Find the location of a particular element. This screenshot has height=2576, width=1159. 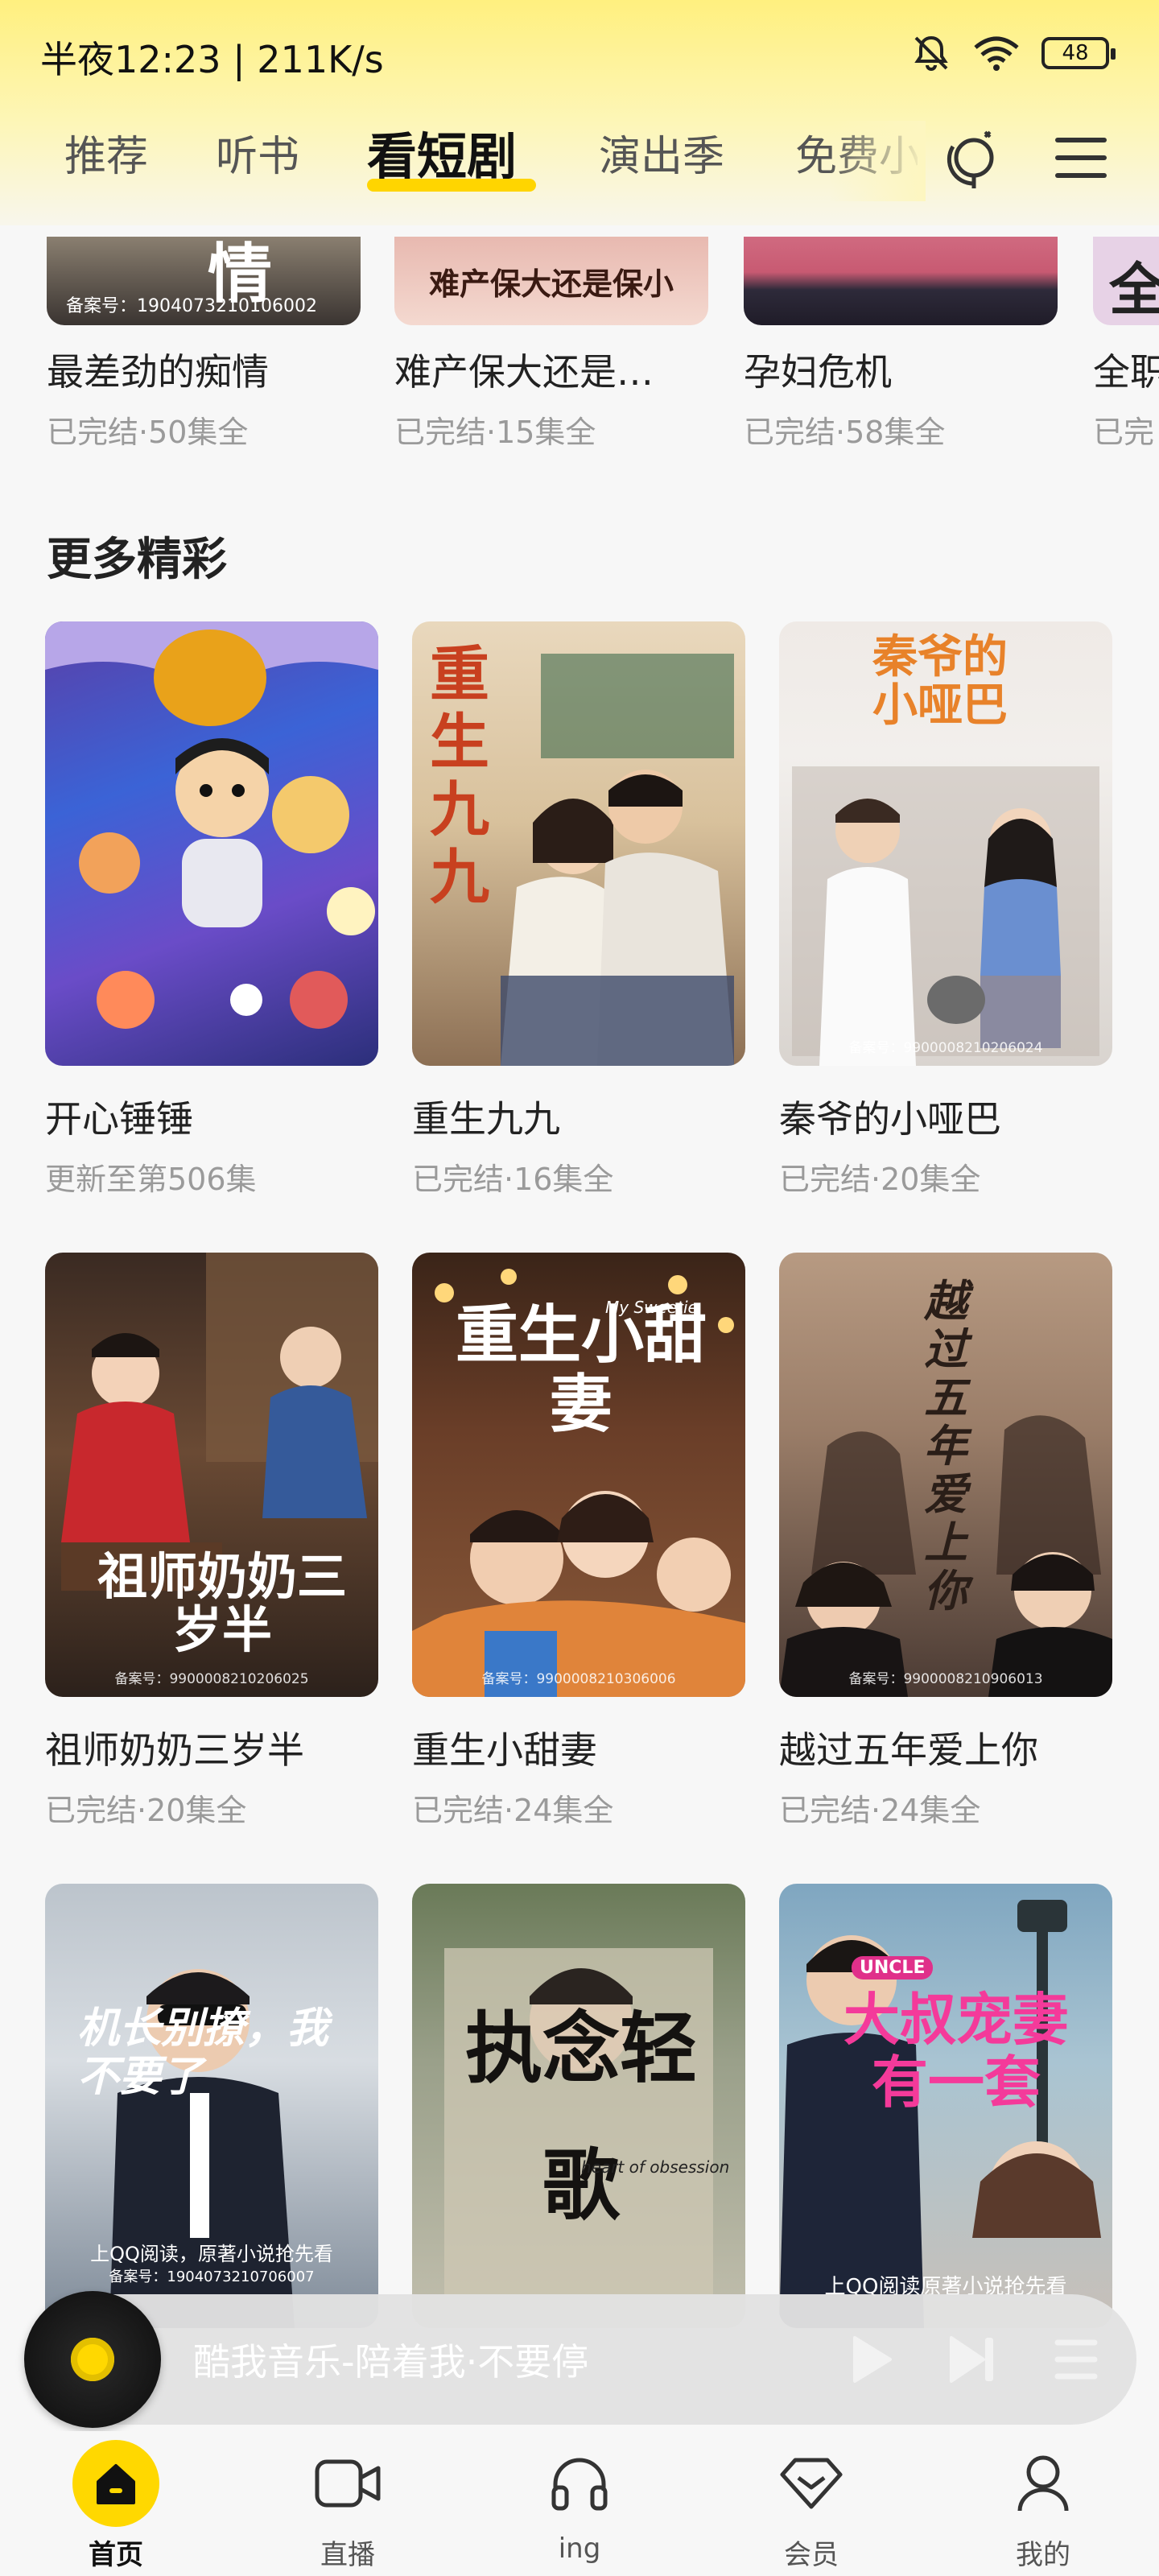

drama-card: 情 备案号：1904073210106002 最差劲的痴情 已完结·50集全 is located at coordinates (204, 341).